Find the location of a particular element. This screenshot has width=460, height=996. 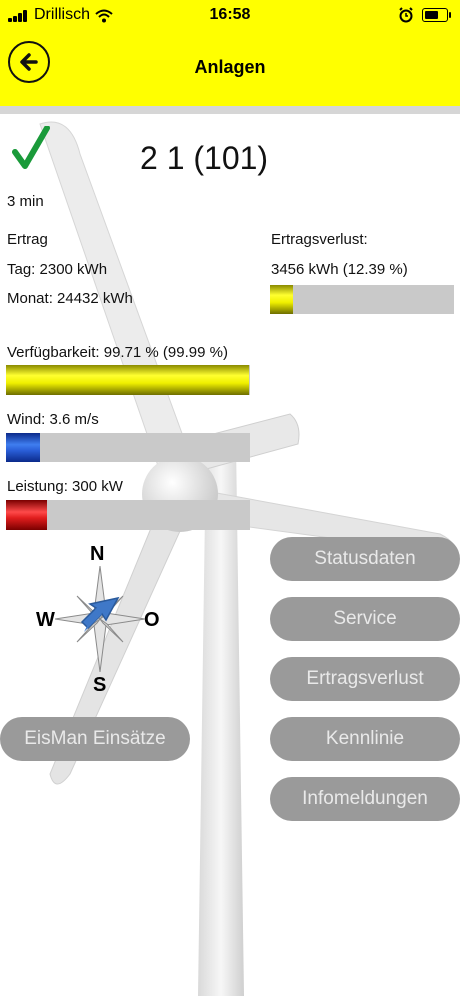

compass-east: O is located at coordinates (152, 620).